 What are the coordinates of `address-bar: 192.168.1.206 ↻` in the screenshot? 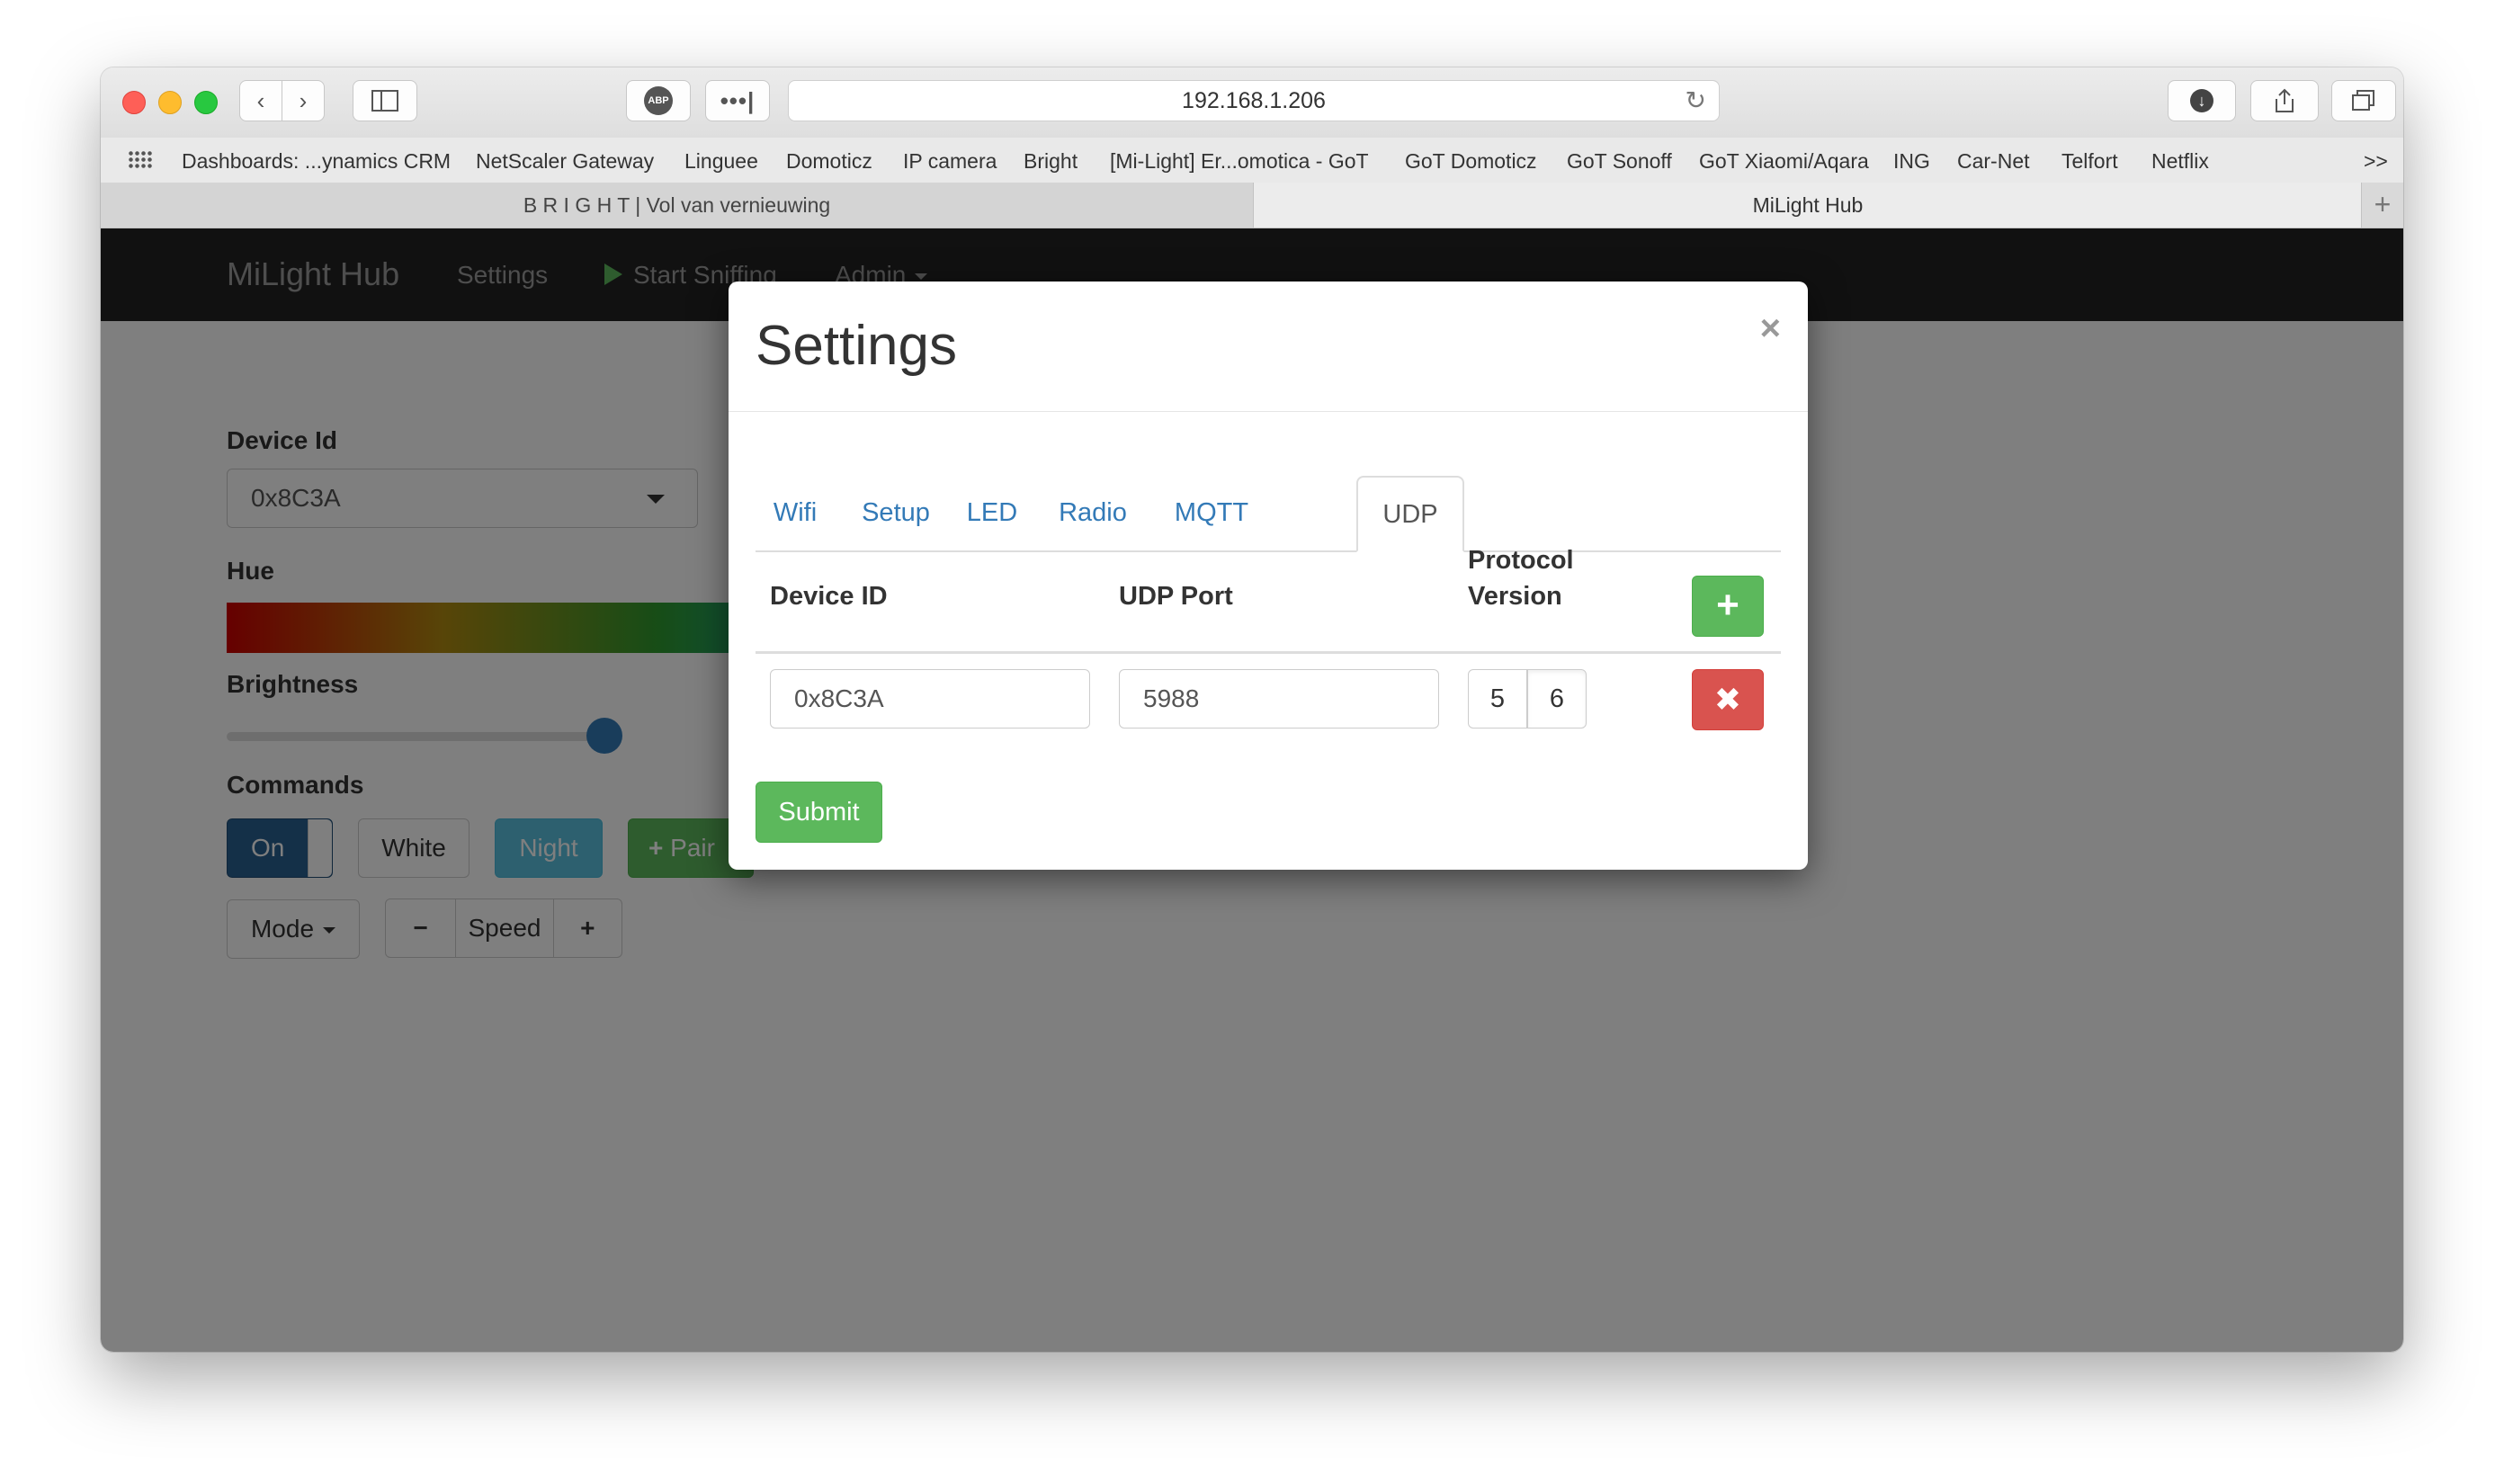 It's located at (1254, 100).